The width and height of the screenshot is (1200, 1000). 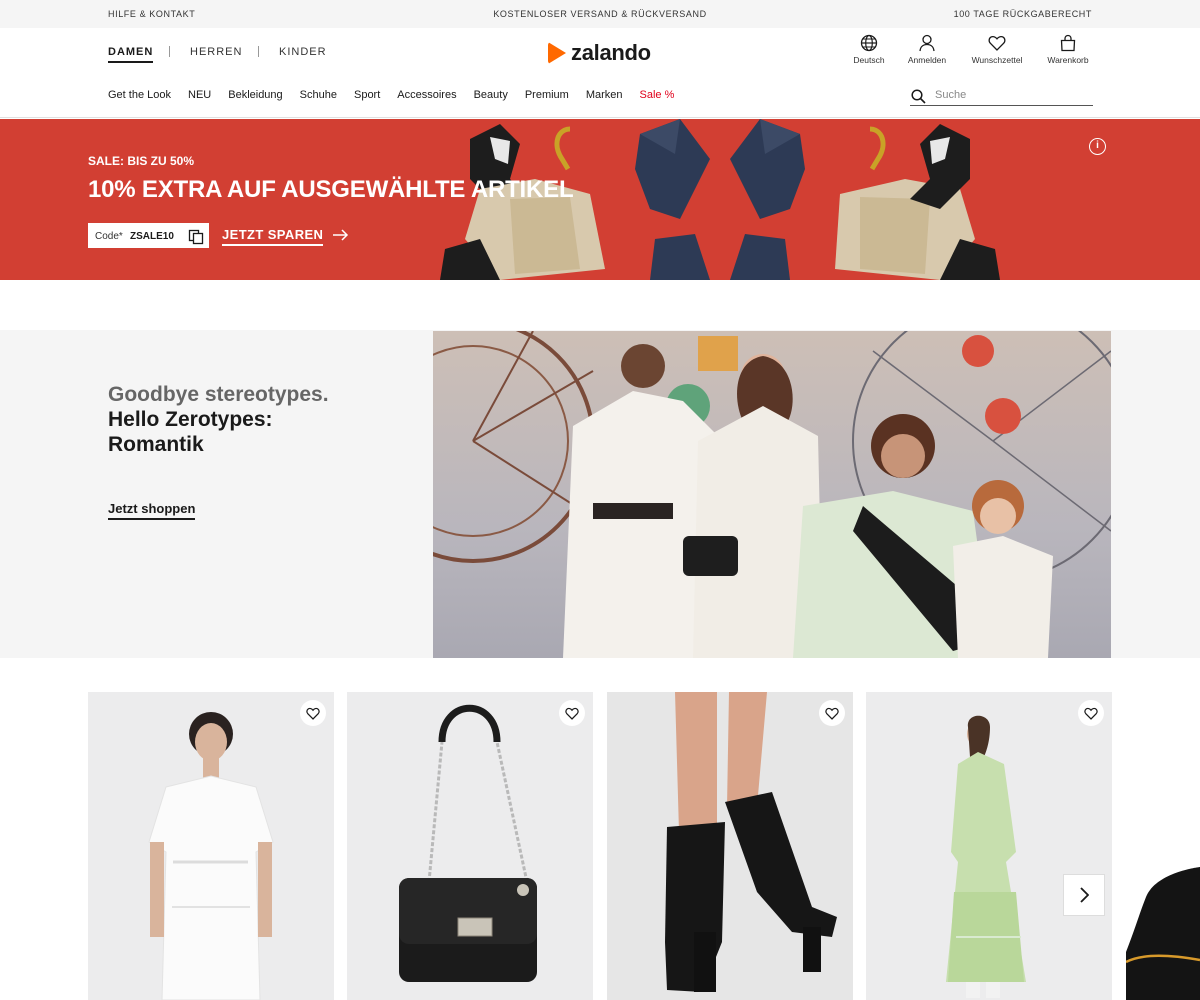 I want to click on copy-icon, so click(x=196, y=237).